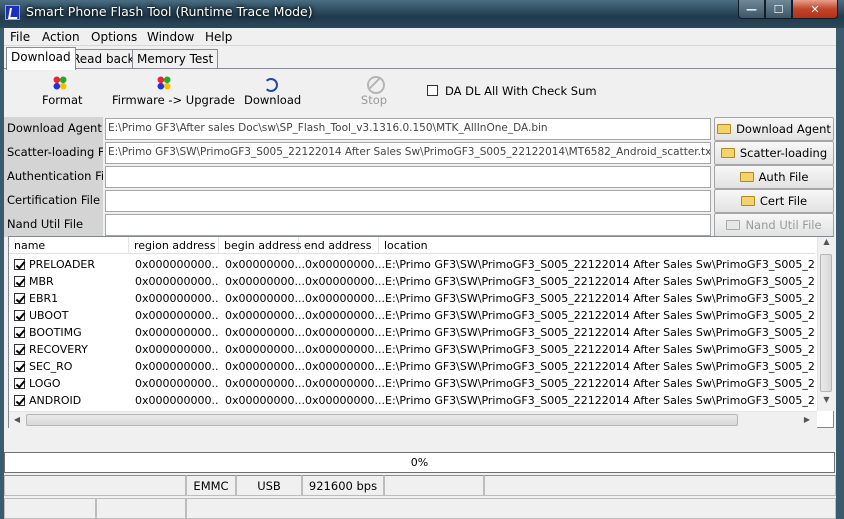  What do you see at coordinates (408, 225) in the screenshot?
I see `nand-field` at bounding box center [408, 225].